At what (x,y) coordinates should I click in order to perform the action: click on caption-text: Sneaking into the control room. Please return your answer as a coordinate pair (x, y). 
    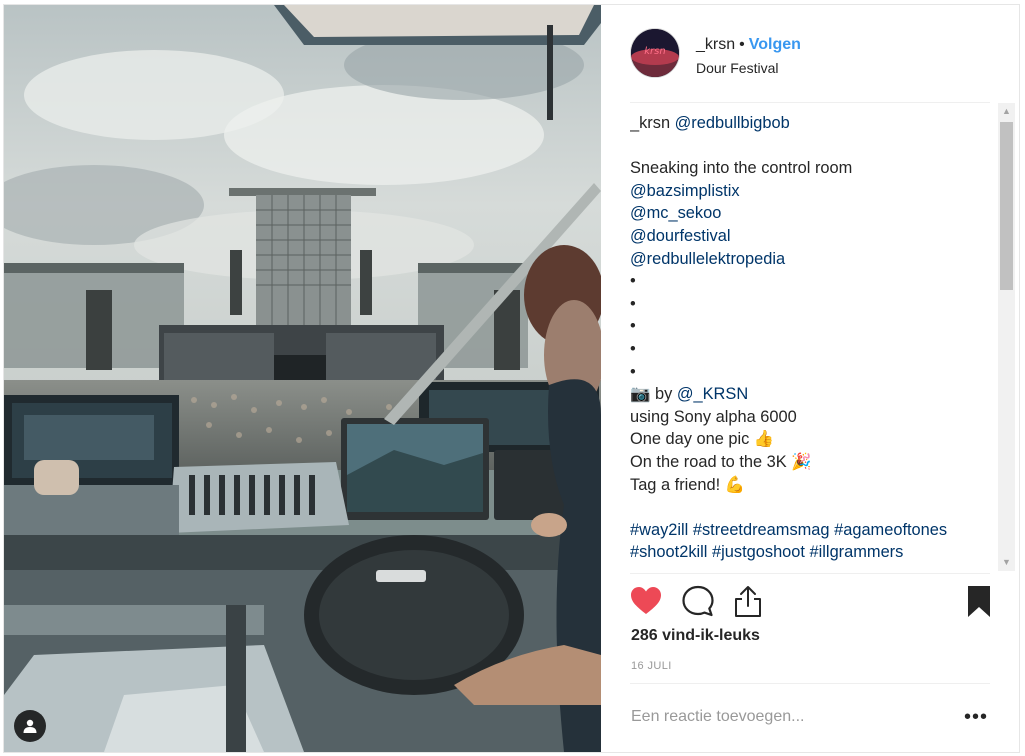
    Looking at the image, I should click on (741, 168).